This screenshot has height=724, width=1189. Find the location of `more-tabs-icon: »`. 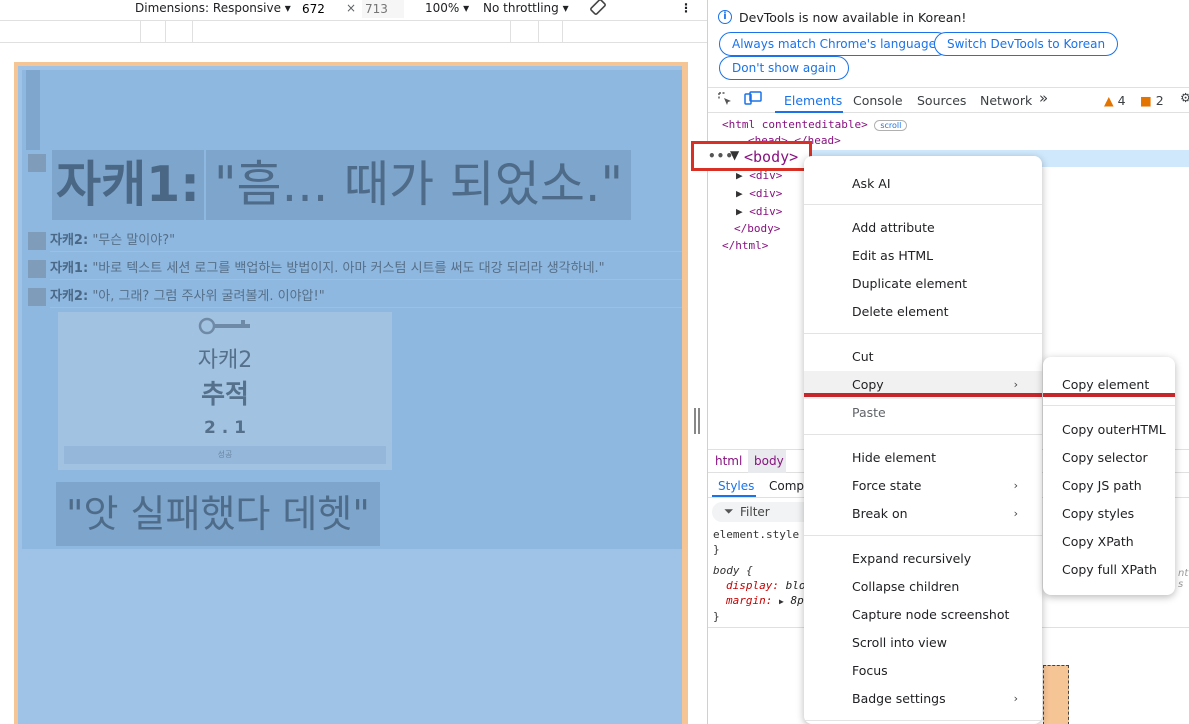

more-tabs-icon: » is located at coordinates (1043, 98).